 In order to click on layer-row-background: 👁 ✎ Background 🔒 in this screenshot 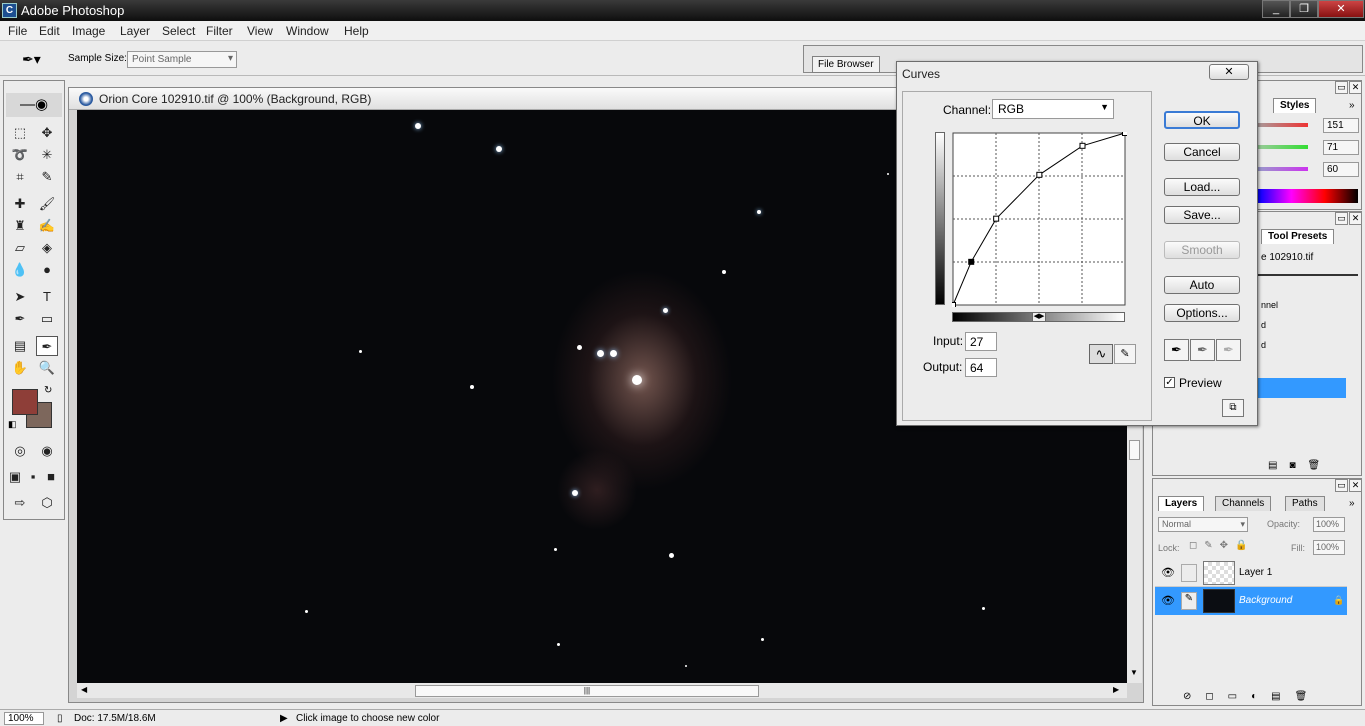, I will do `click(1251, 601)`.